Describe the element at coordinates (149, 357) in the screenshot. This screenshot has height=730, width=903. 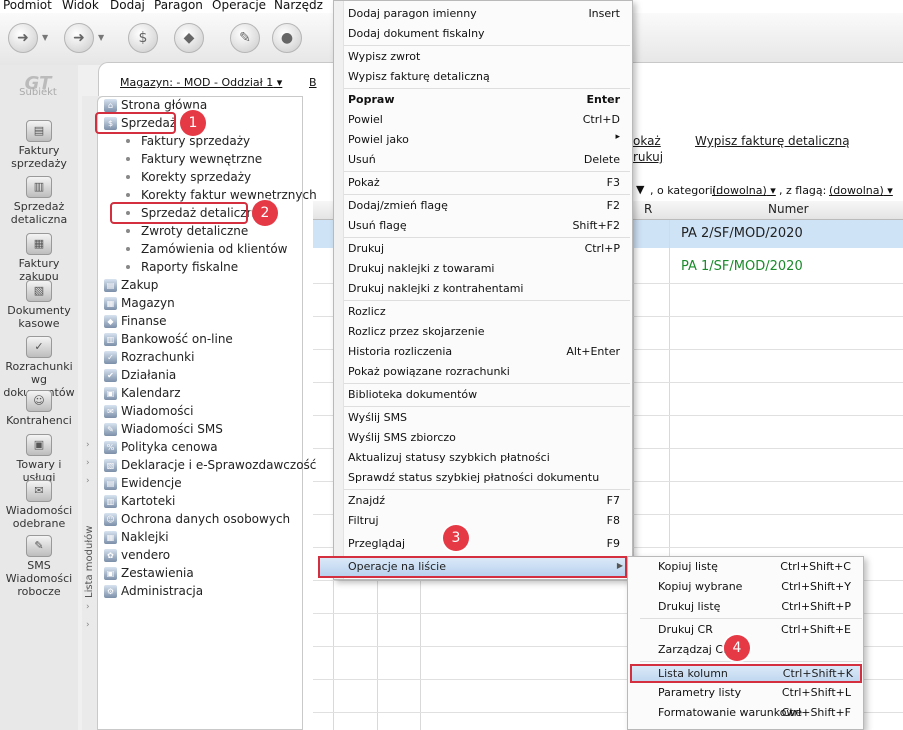
I see `module-rozrachunki: ✓ Rozrachunki` at that location.